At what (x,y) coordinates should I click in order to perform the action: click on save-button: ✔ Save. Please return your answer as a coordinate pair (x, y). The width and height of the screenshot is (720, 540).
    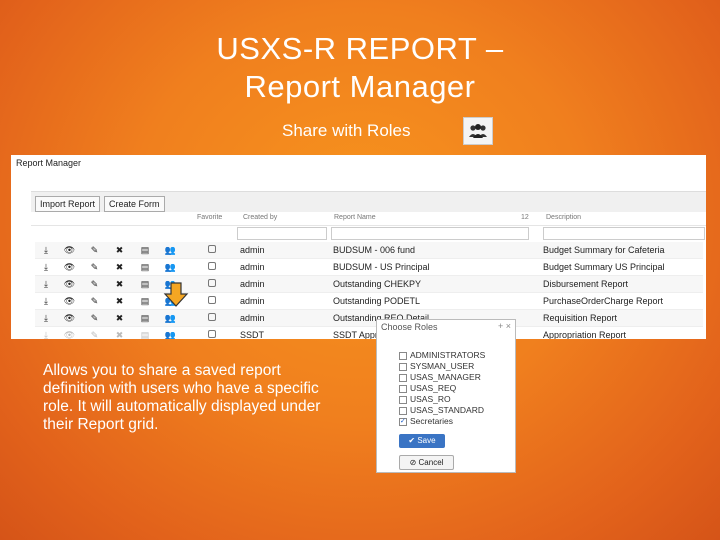
    Looking at the image, I should click on (422, 441).